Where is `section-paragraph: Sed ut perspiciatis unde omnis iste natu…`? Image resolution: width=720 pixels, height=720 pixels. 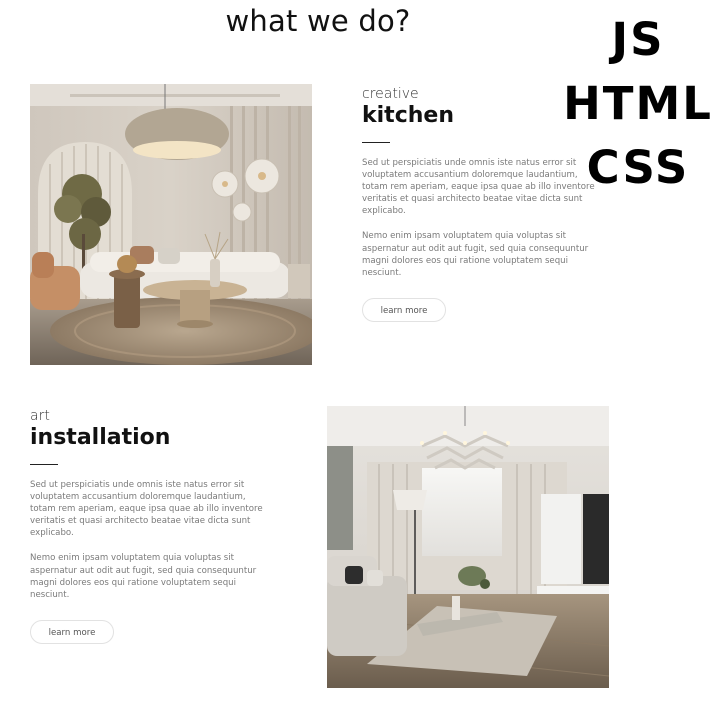 section-paragraph: Sed ut perspiciatis unde omnis iste natu… is located at coordinates (146, 509).